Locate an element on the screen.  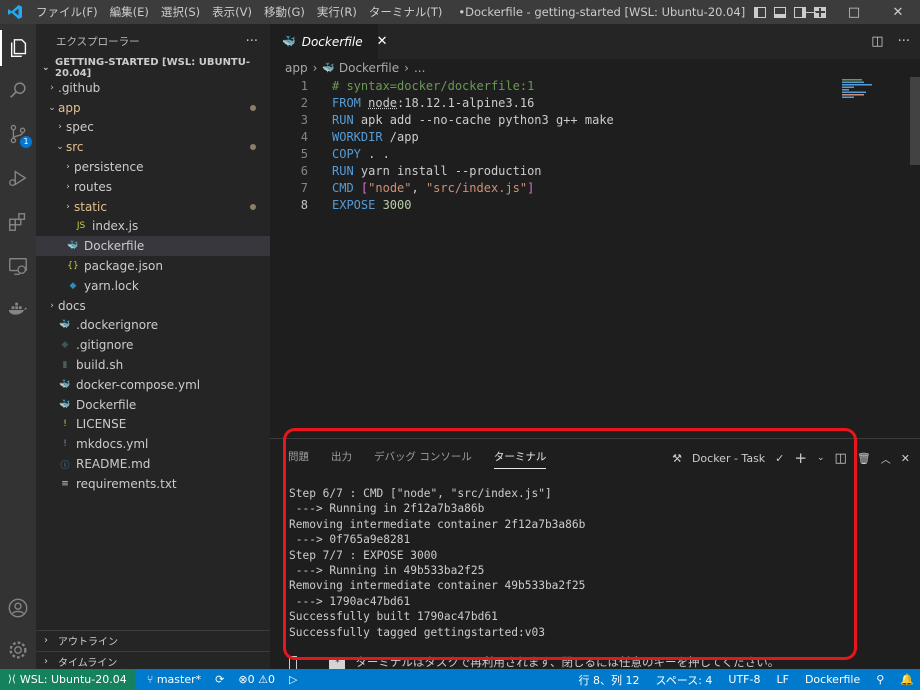
check-icon: ✓ is located at coordinates (779, 458).